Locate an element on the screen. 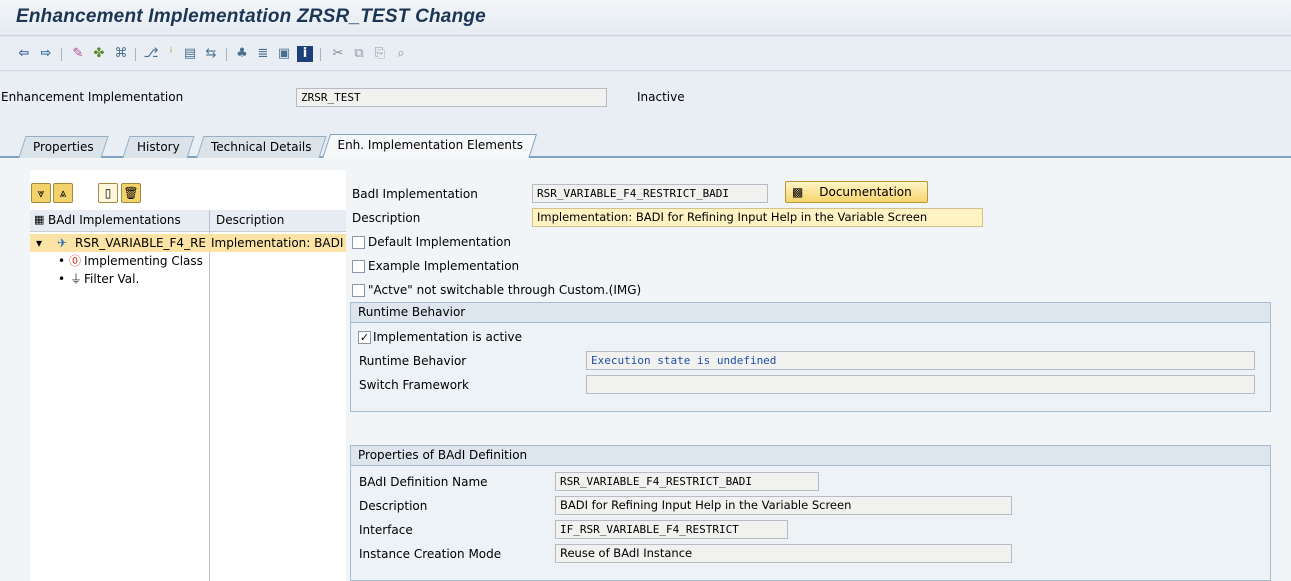 This screenshot has width=1291, height=581. tab-technical-details: Technical Details is located at coordinates (261, 147).